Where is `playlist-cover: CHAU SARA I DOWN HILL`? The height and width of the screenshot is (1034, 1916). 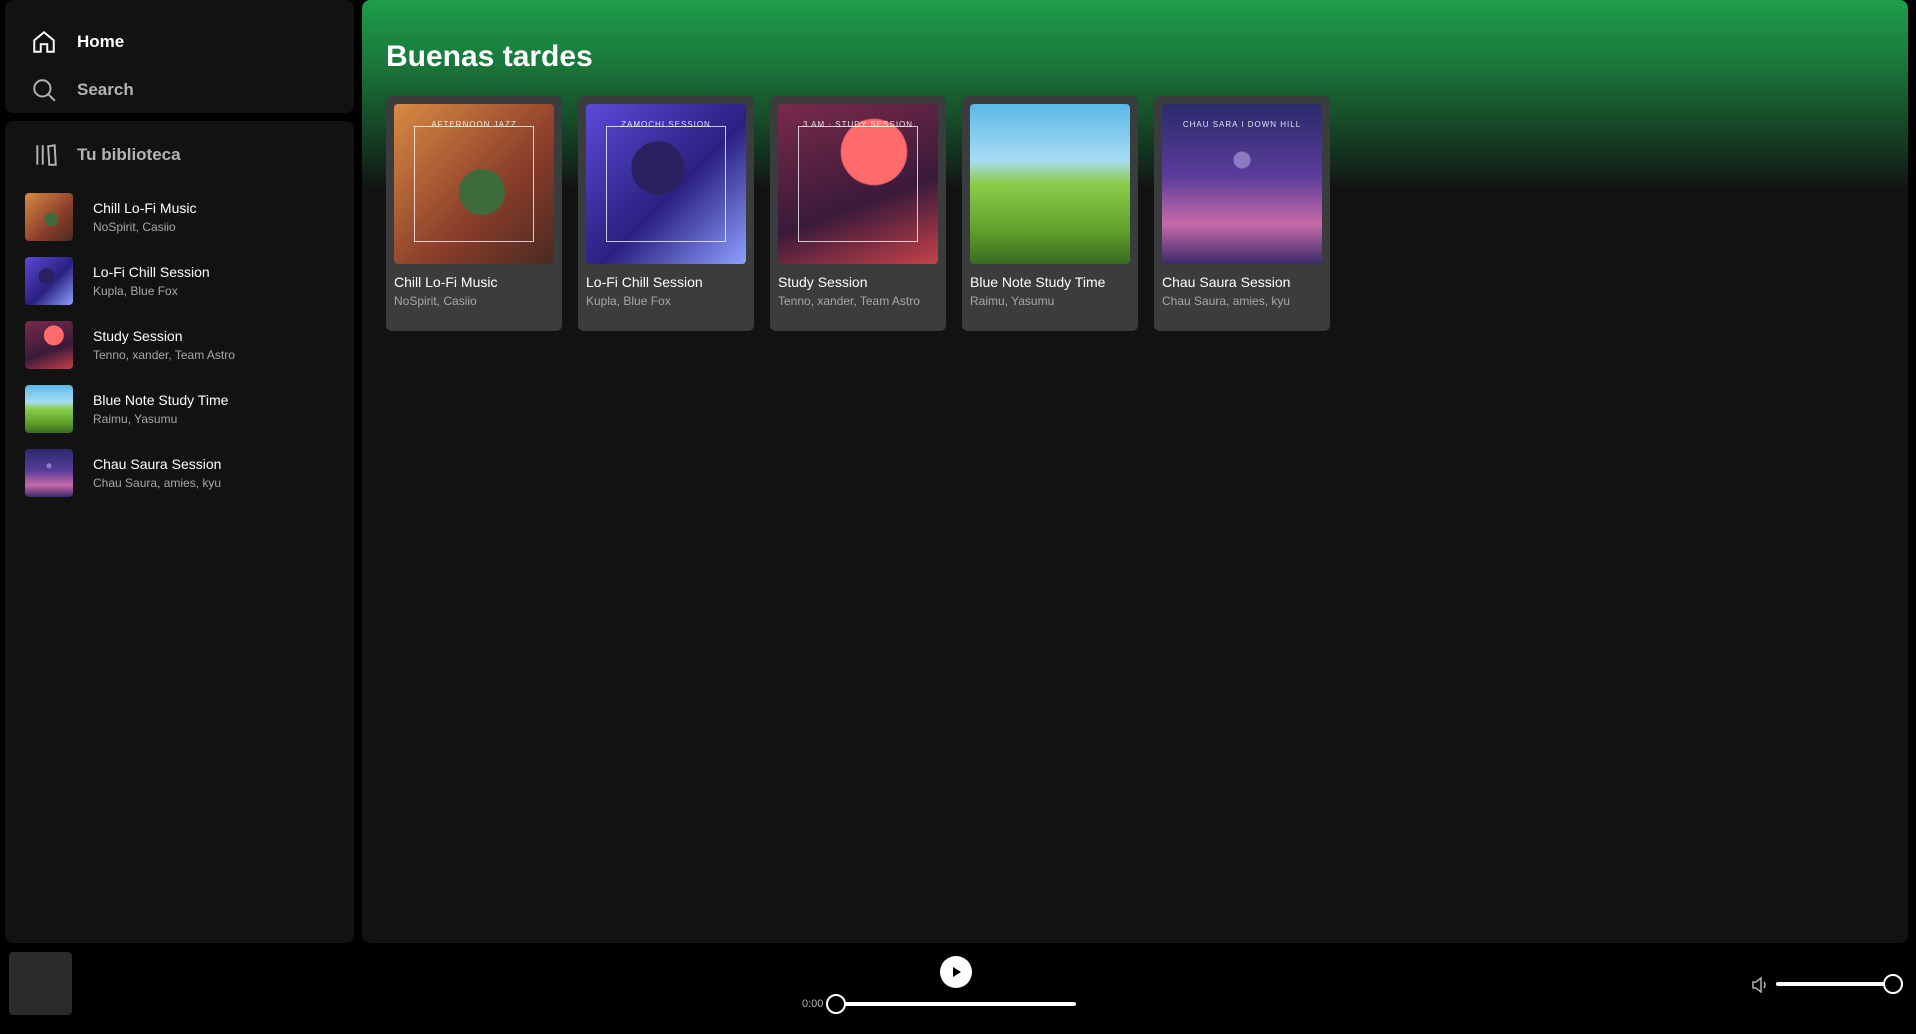
playlist-cover: CHAU SARA I DOWN HILL is located at coordinates (1242, 184).